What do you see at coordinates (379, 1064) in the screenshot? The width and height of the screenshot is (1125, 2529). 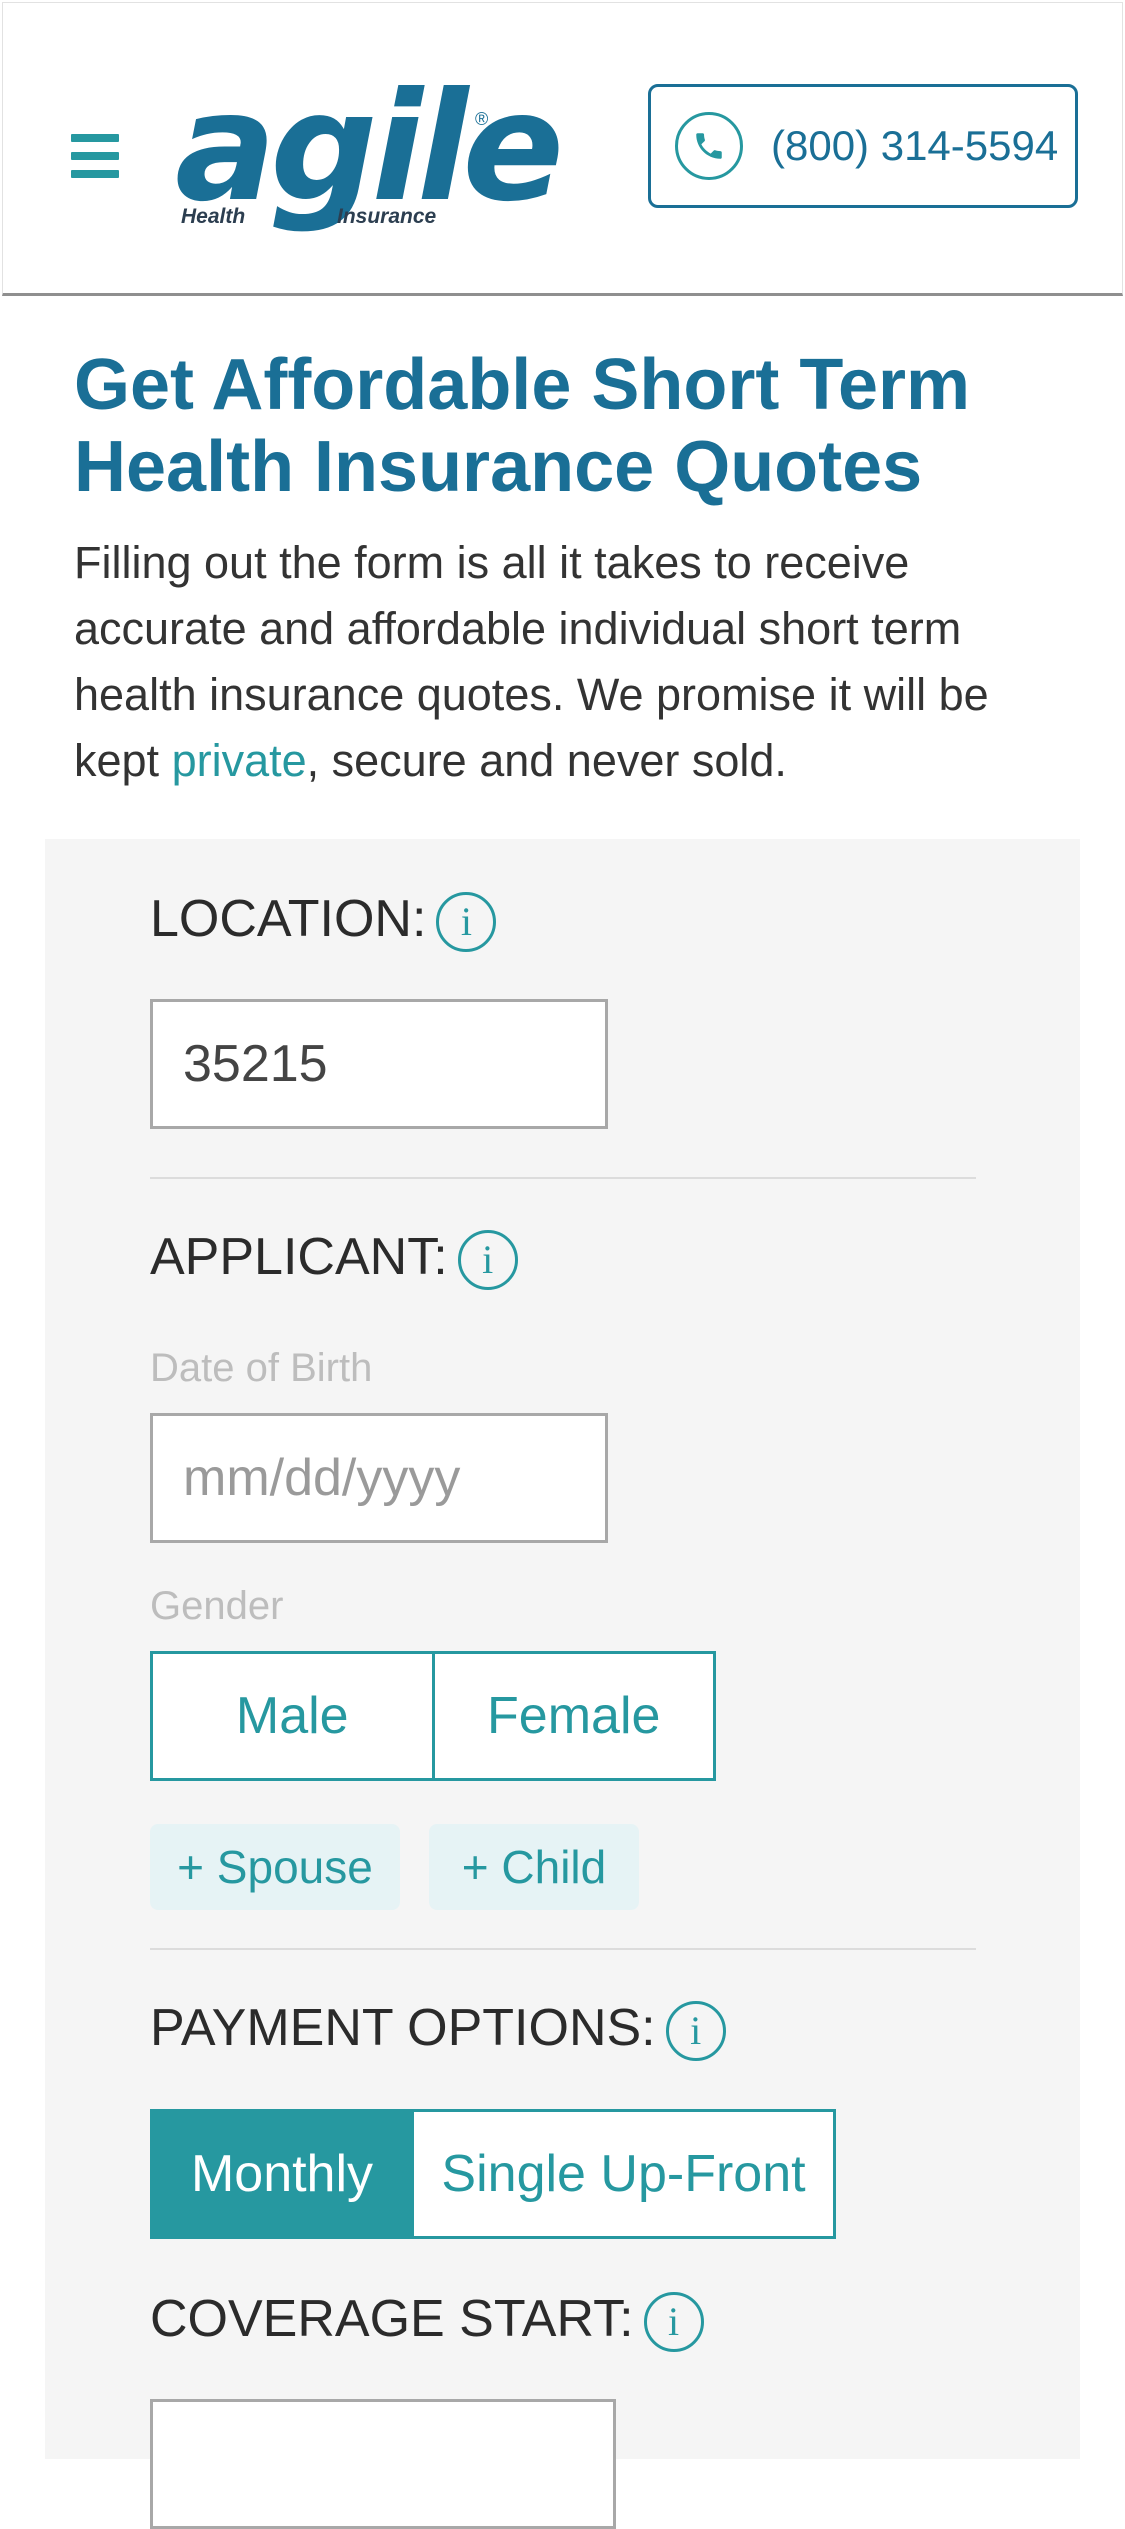 I see `zip-code-input: 35215` at bounding box center [379, 1064].